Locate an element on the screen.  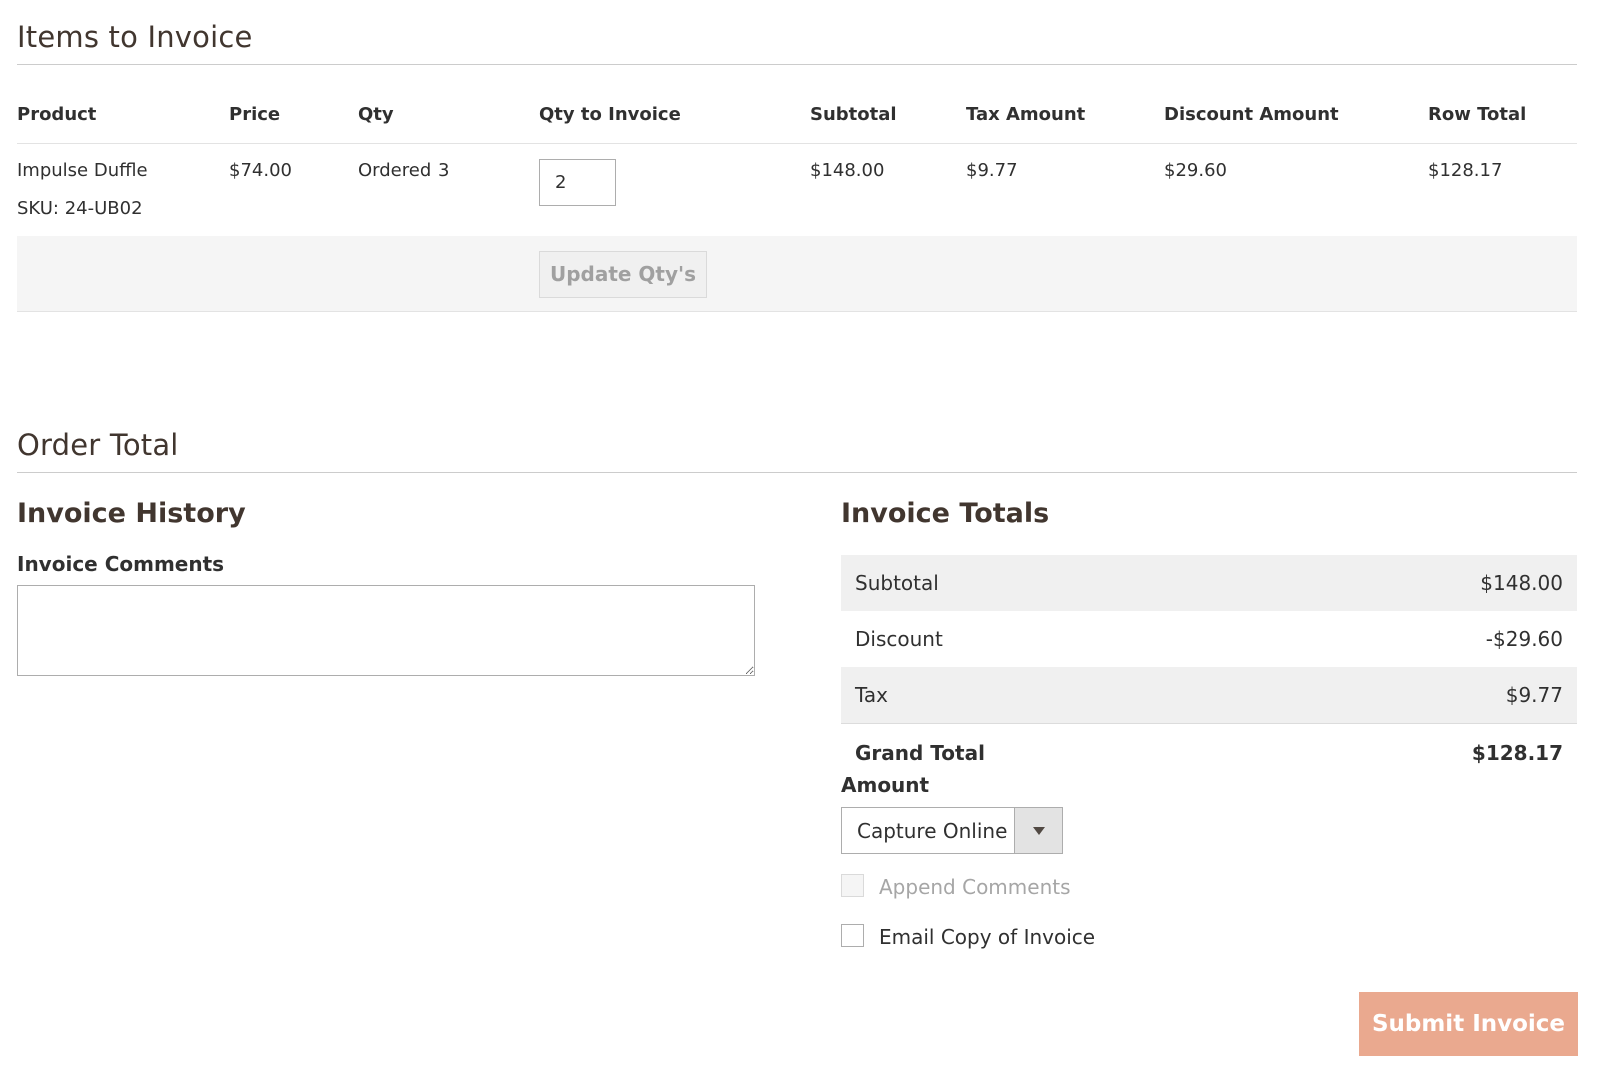
row-subtotal: $148.00 is located at coordinates (847, 170).